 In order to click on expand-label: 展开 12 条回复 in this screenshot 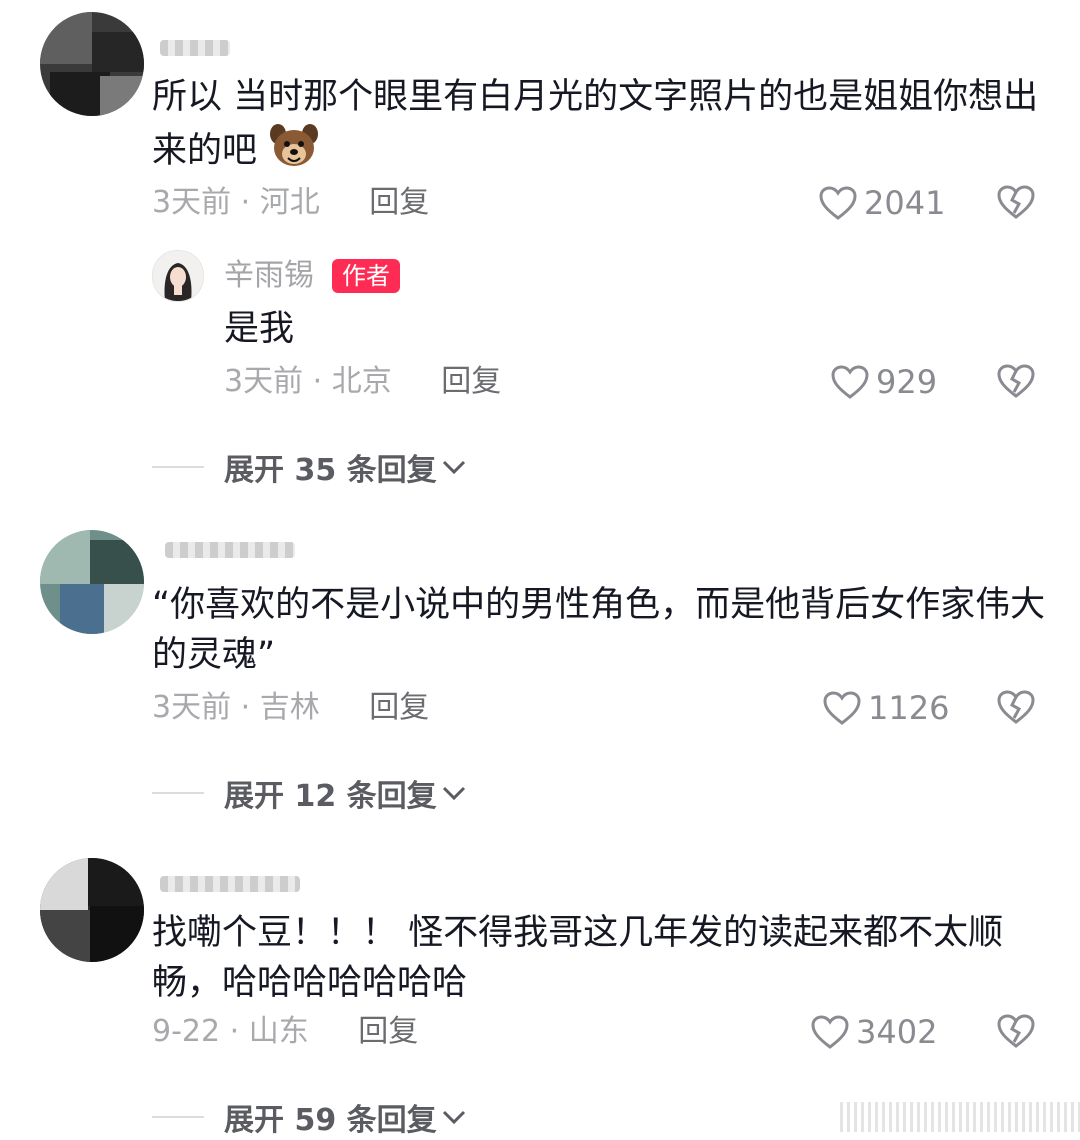, I will do `click(330, 796)`.